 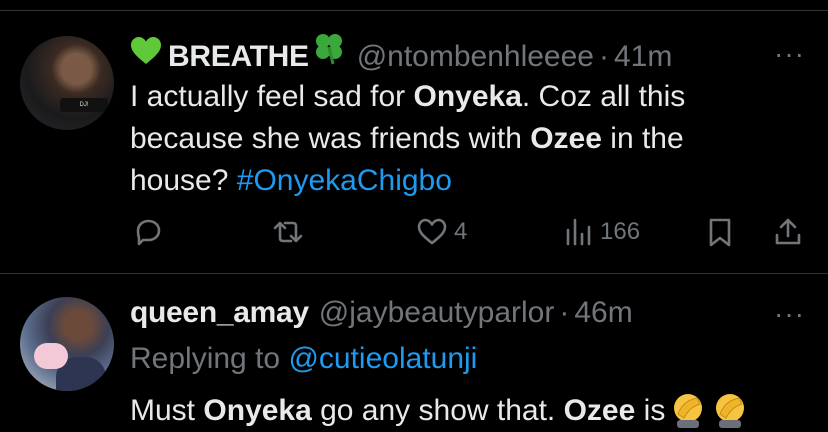 I want to click on text-segment: in the, so click(x=642, y=138).